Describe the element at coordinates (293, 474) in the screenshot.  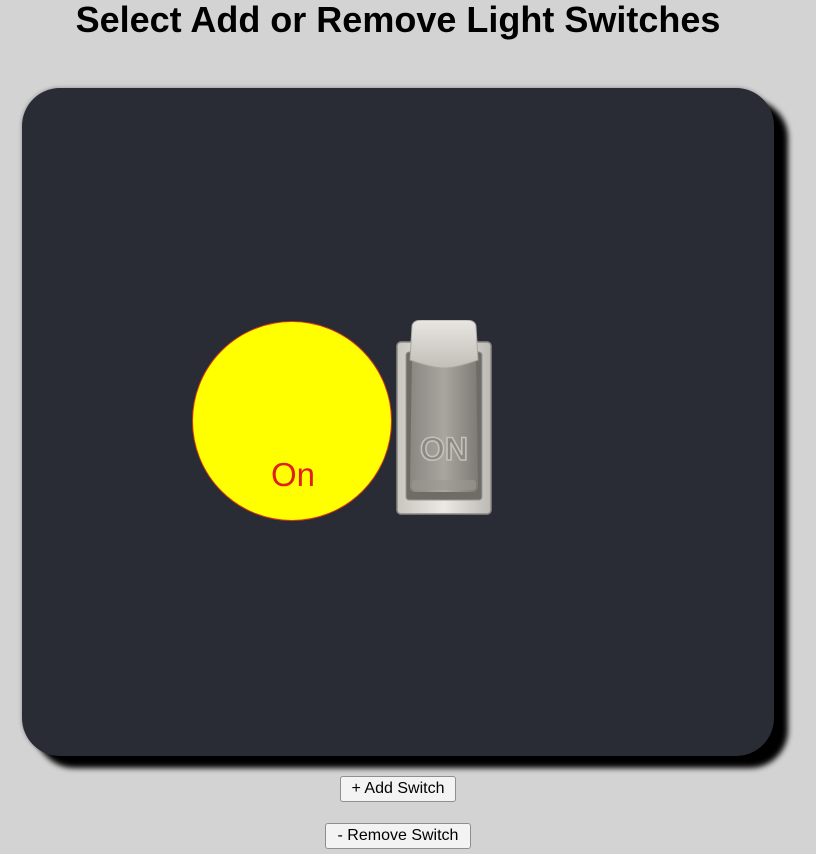
I see `light-state-label: On` at that location.